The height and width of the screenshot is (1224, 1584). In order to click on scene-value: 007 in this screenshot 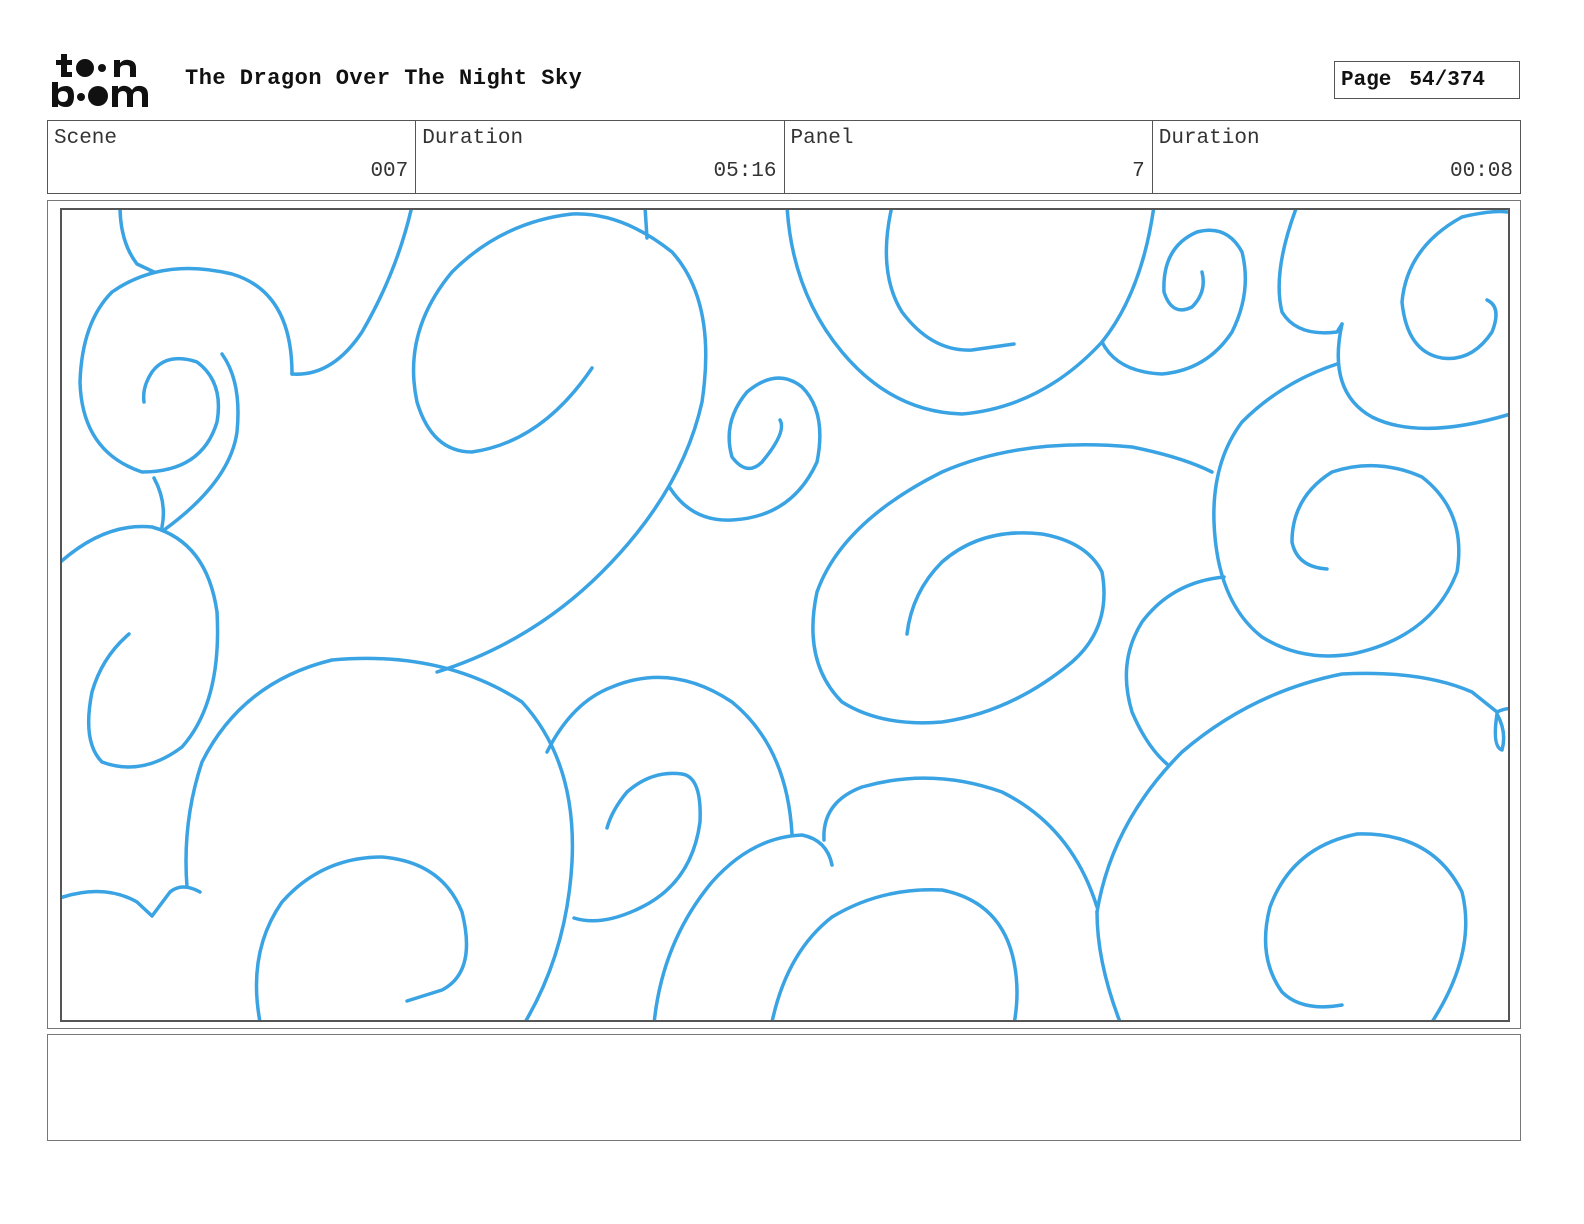, I will do `click(389, 171)`.